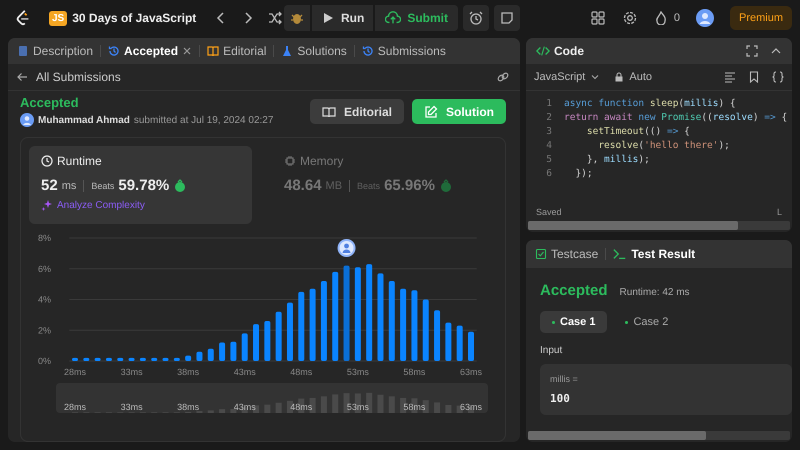  What do you see at coordinates (654, 254) in the screenshot?
I see `tab: Test Result` at bounding box center [654, 254].